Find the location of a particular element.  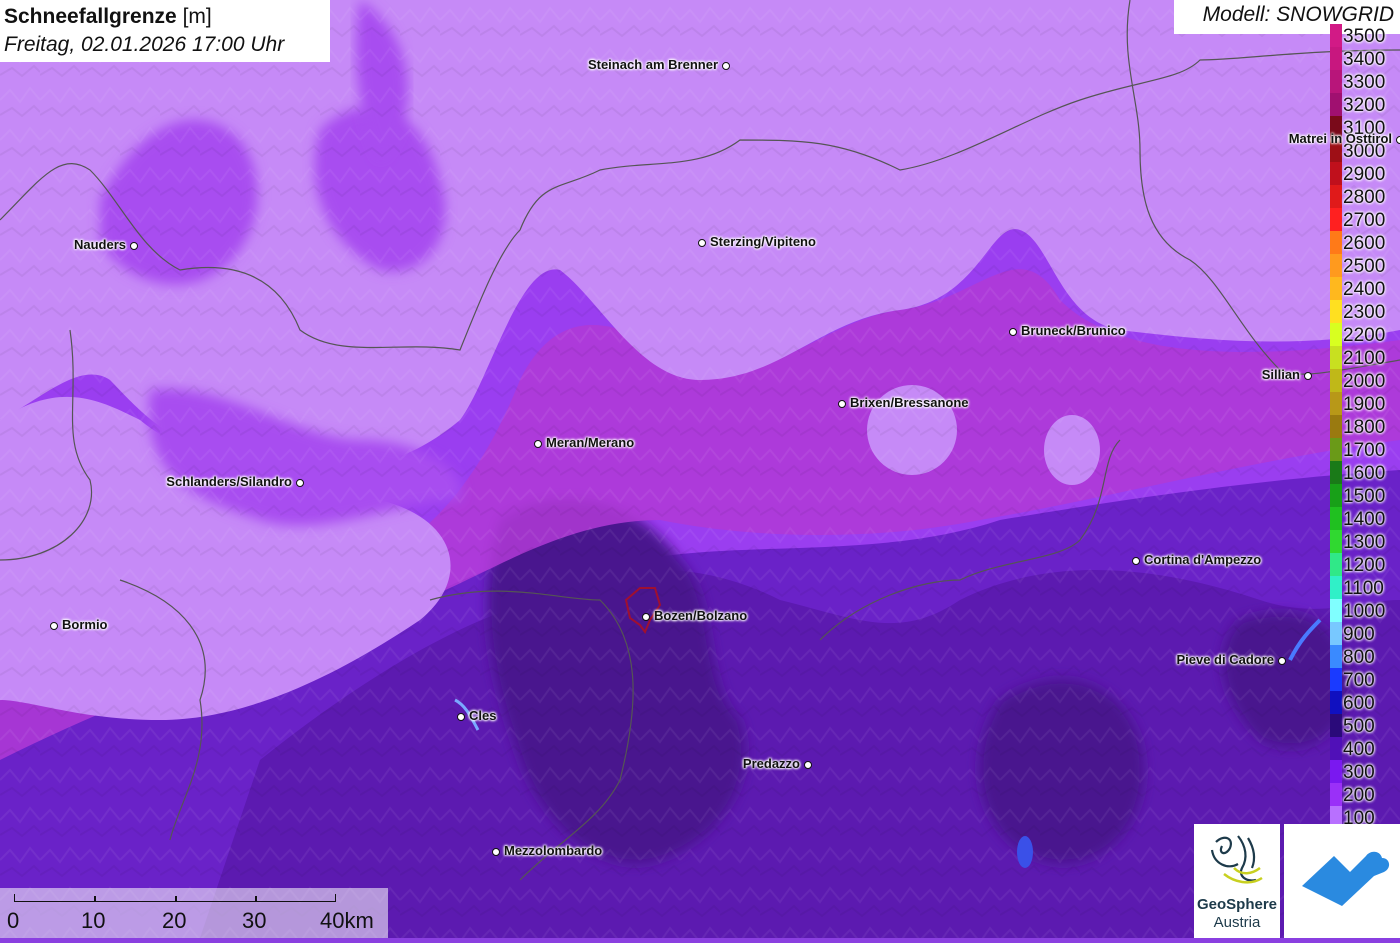

lake-south-east is located at coordinates (1025, 852).